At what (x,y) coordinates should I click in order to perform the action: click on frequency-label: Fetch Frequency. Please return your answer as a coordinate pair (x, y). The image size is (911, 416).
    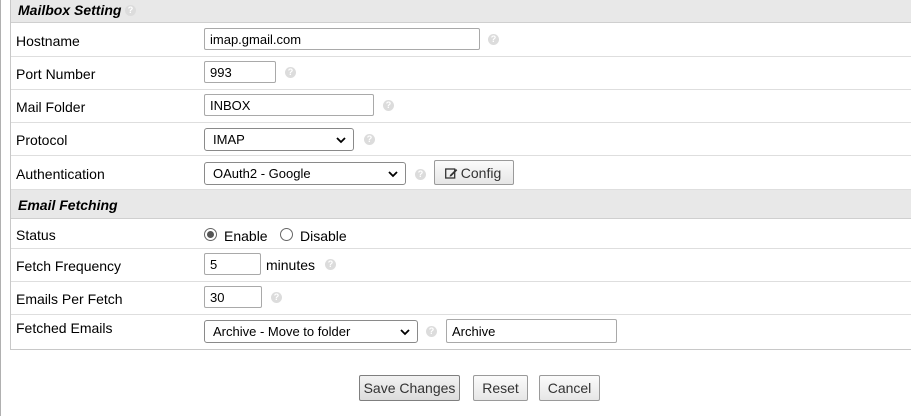
    Looking at the image, I should click on (69, 266).